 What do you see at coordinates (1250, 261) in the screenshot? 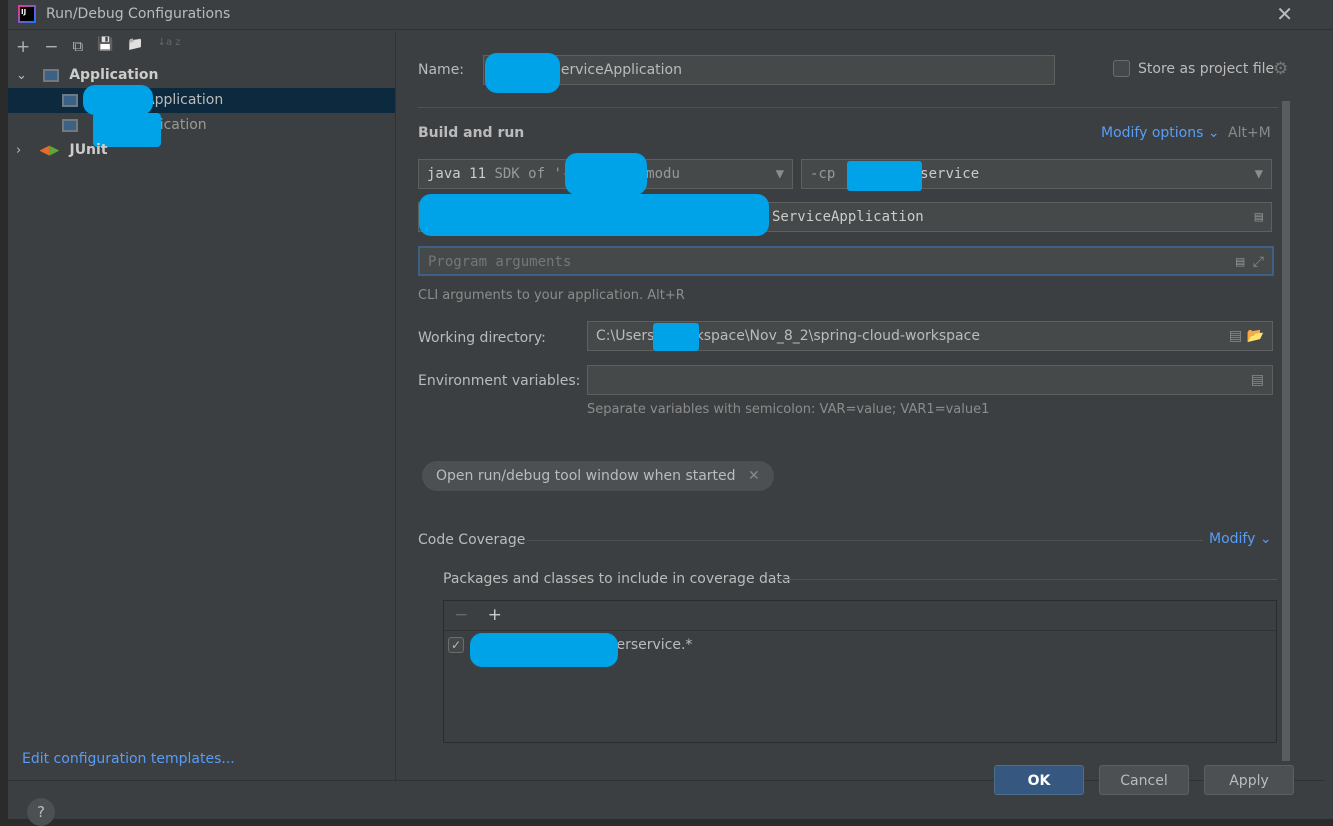
I see `expand-icon: ▤ ⤢` at bounding box center [1250, 261].